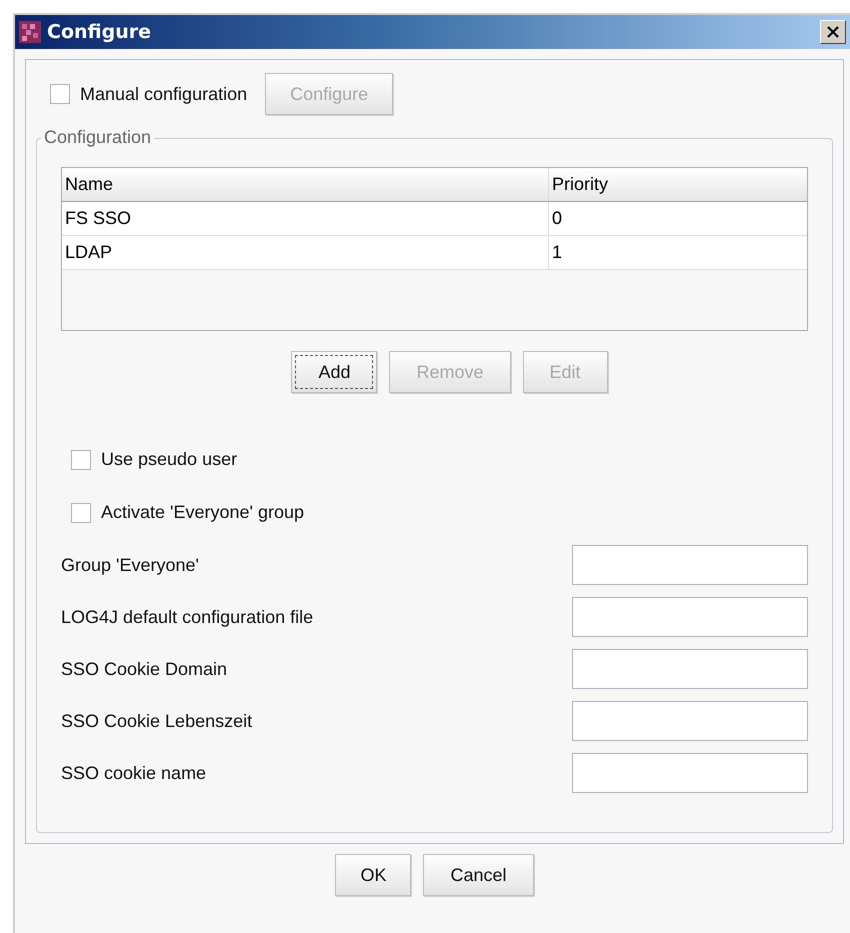 The width and height of the screenshot is (850, 933). What do you see at coordinates (97, 137) in the screenshot?
I see `group-title: Configuration` at bounding box center [97, 137].